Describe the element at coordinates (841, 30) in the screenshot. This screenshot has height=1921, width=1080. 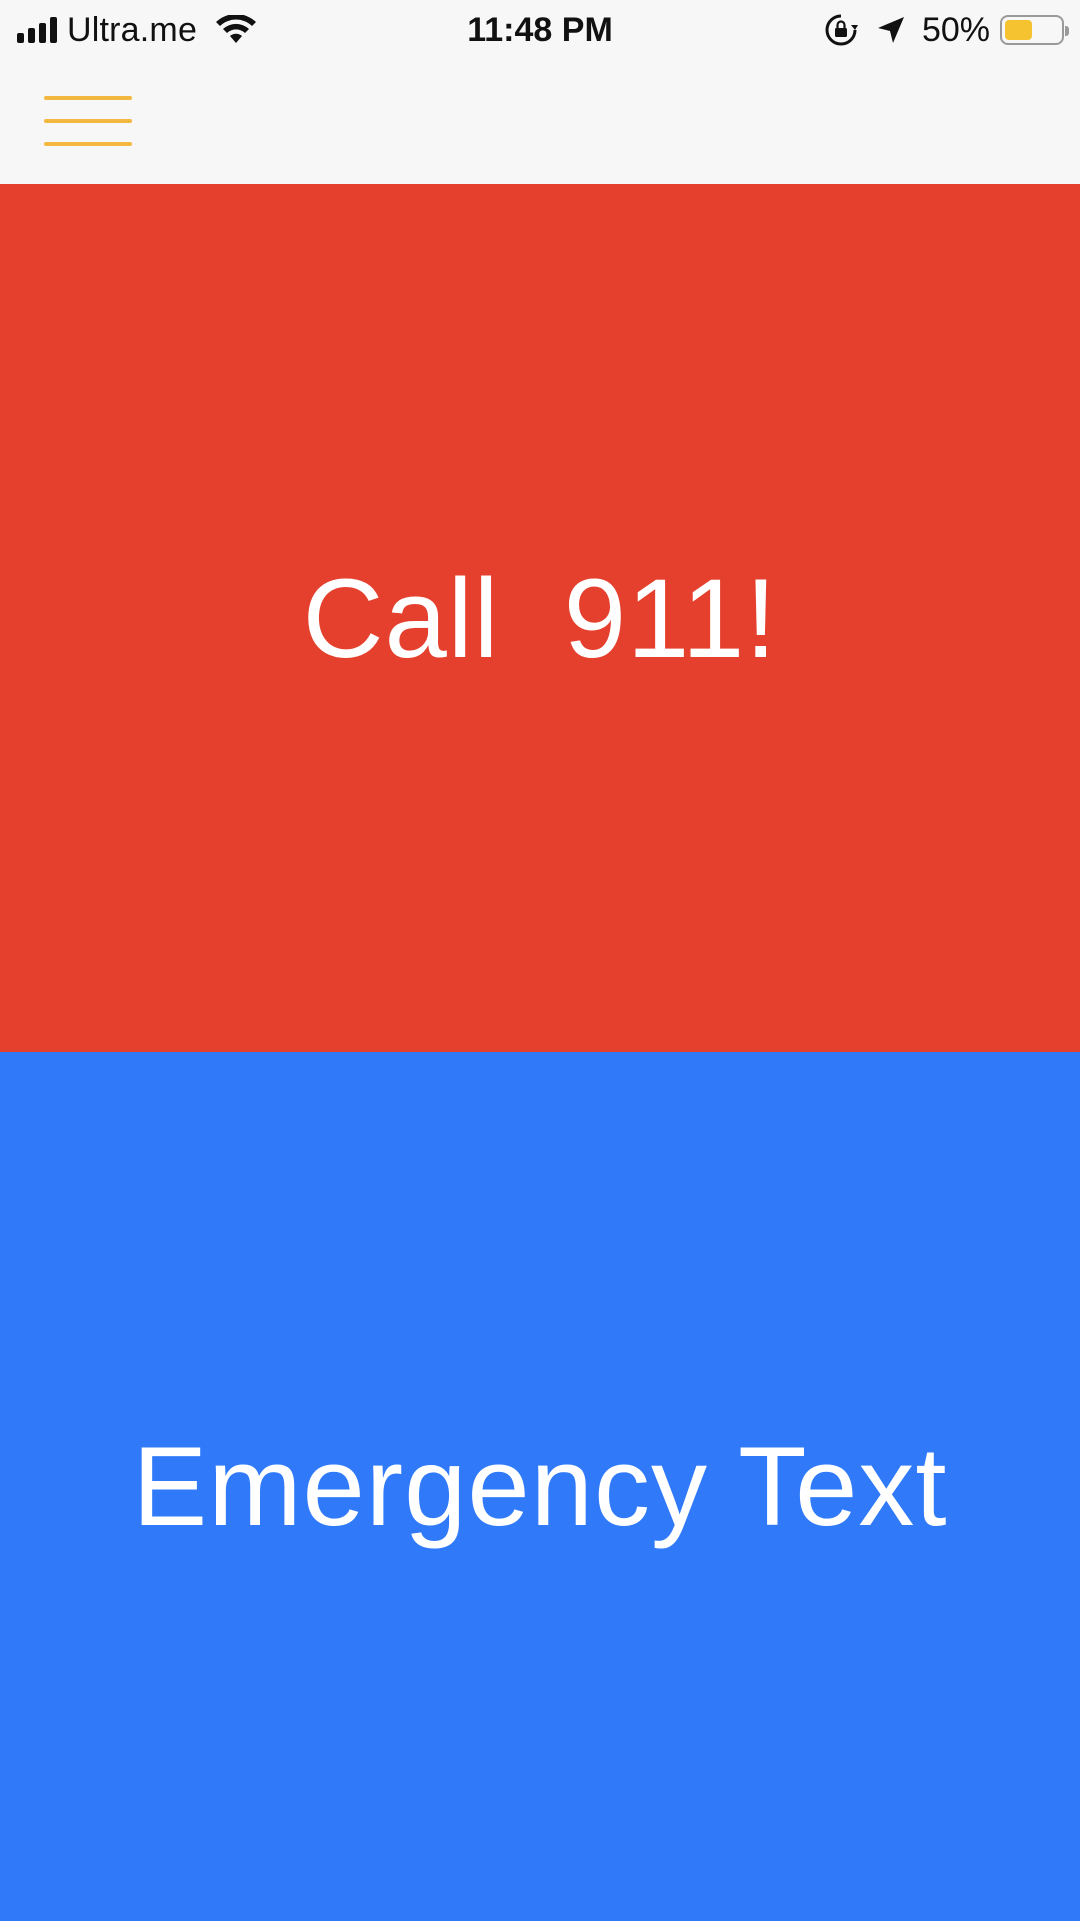
I see `lock-rotation-icon` at that location.